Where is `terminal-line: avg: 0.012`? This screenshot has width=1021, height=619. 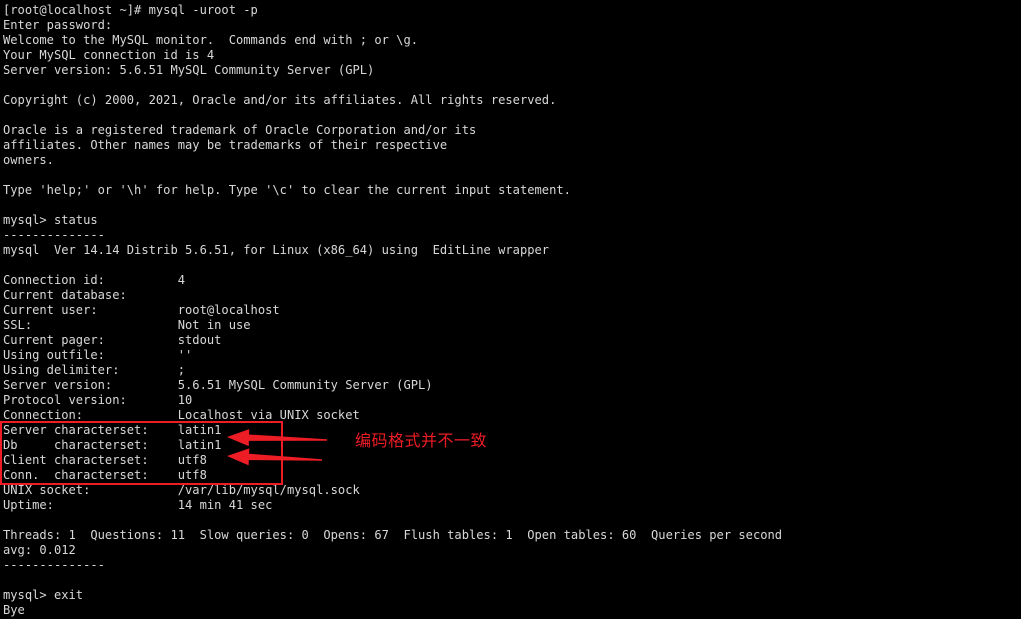 terminal-line: avg: 0.012 is located at coordinates (39, 550).